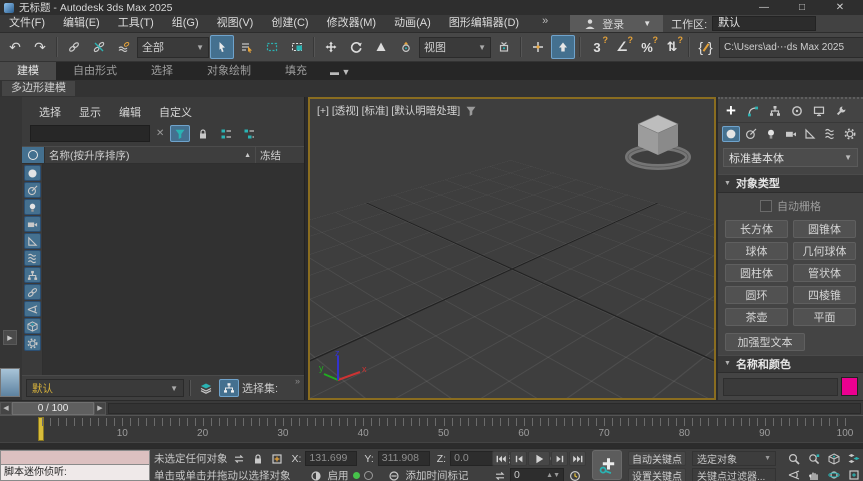 The image size is (863, 481). I want to click on select-and-scale-icon, so click(381, 47).